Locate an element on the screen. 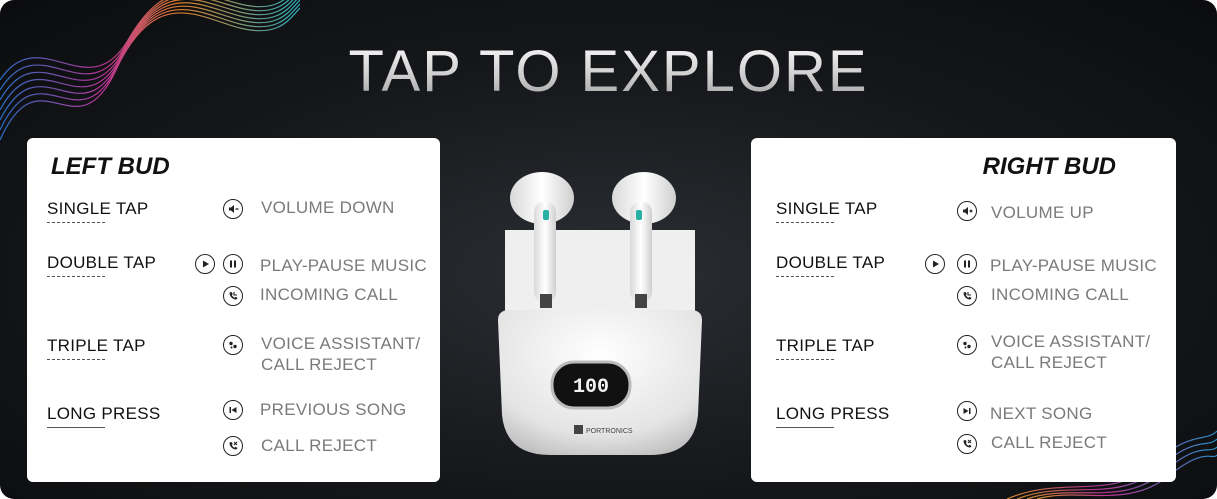 The image size is (1217, 499). right-long-press-call-action: CALL REJECT is located at coordinates (1049, 442).